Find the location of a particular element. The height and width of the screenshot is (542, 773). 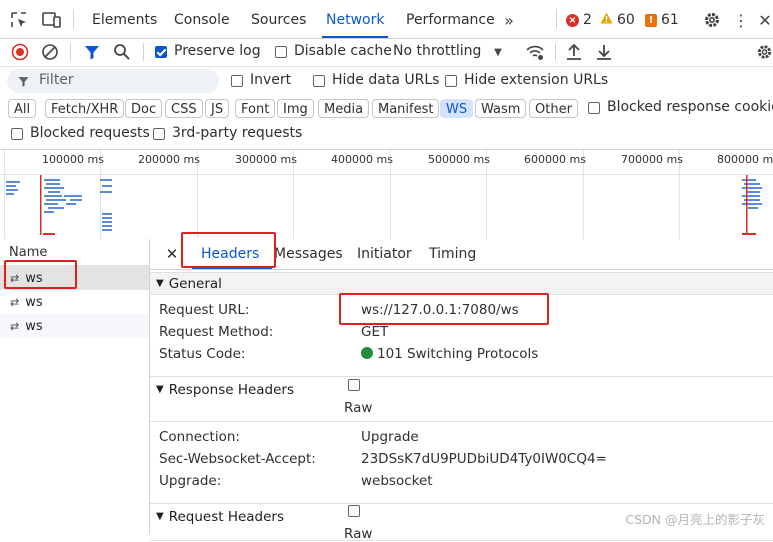

record-stop-icon is located at coordinates (20, 52).